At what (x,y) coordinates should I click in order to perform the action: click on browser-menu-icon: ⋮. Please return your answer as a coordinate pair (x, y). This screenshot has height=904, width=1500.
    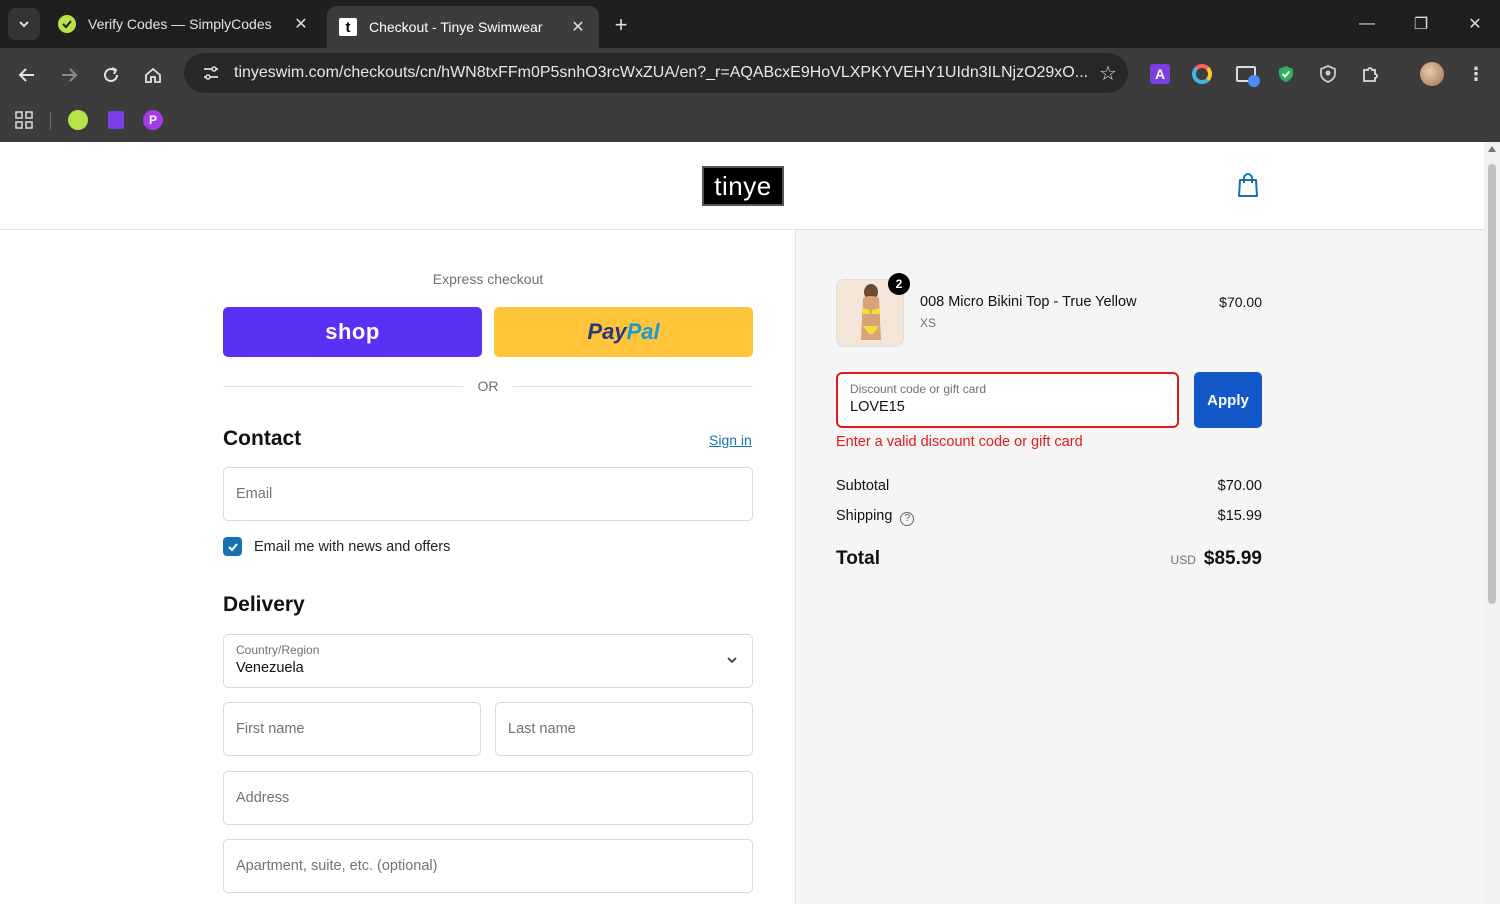
    Looking at the image, I should click on (1476, 74).